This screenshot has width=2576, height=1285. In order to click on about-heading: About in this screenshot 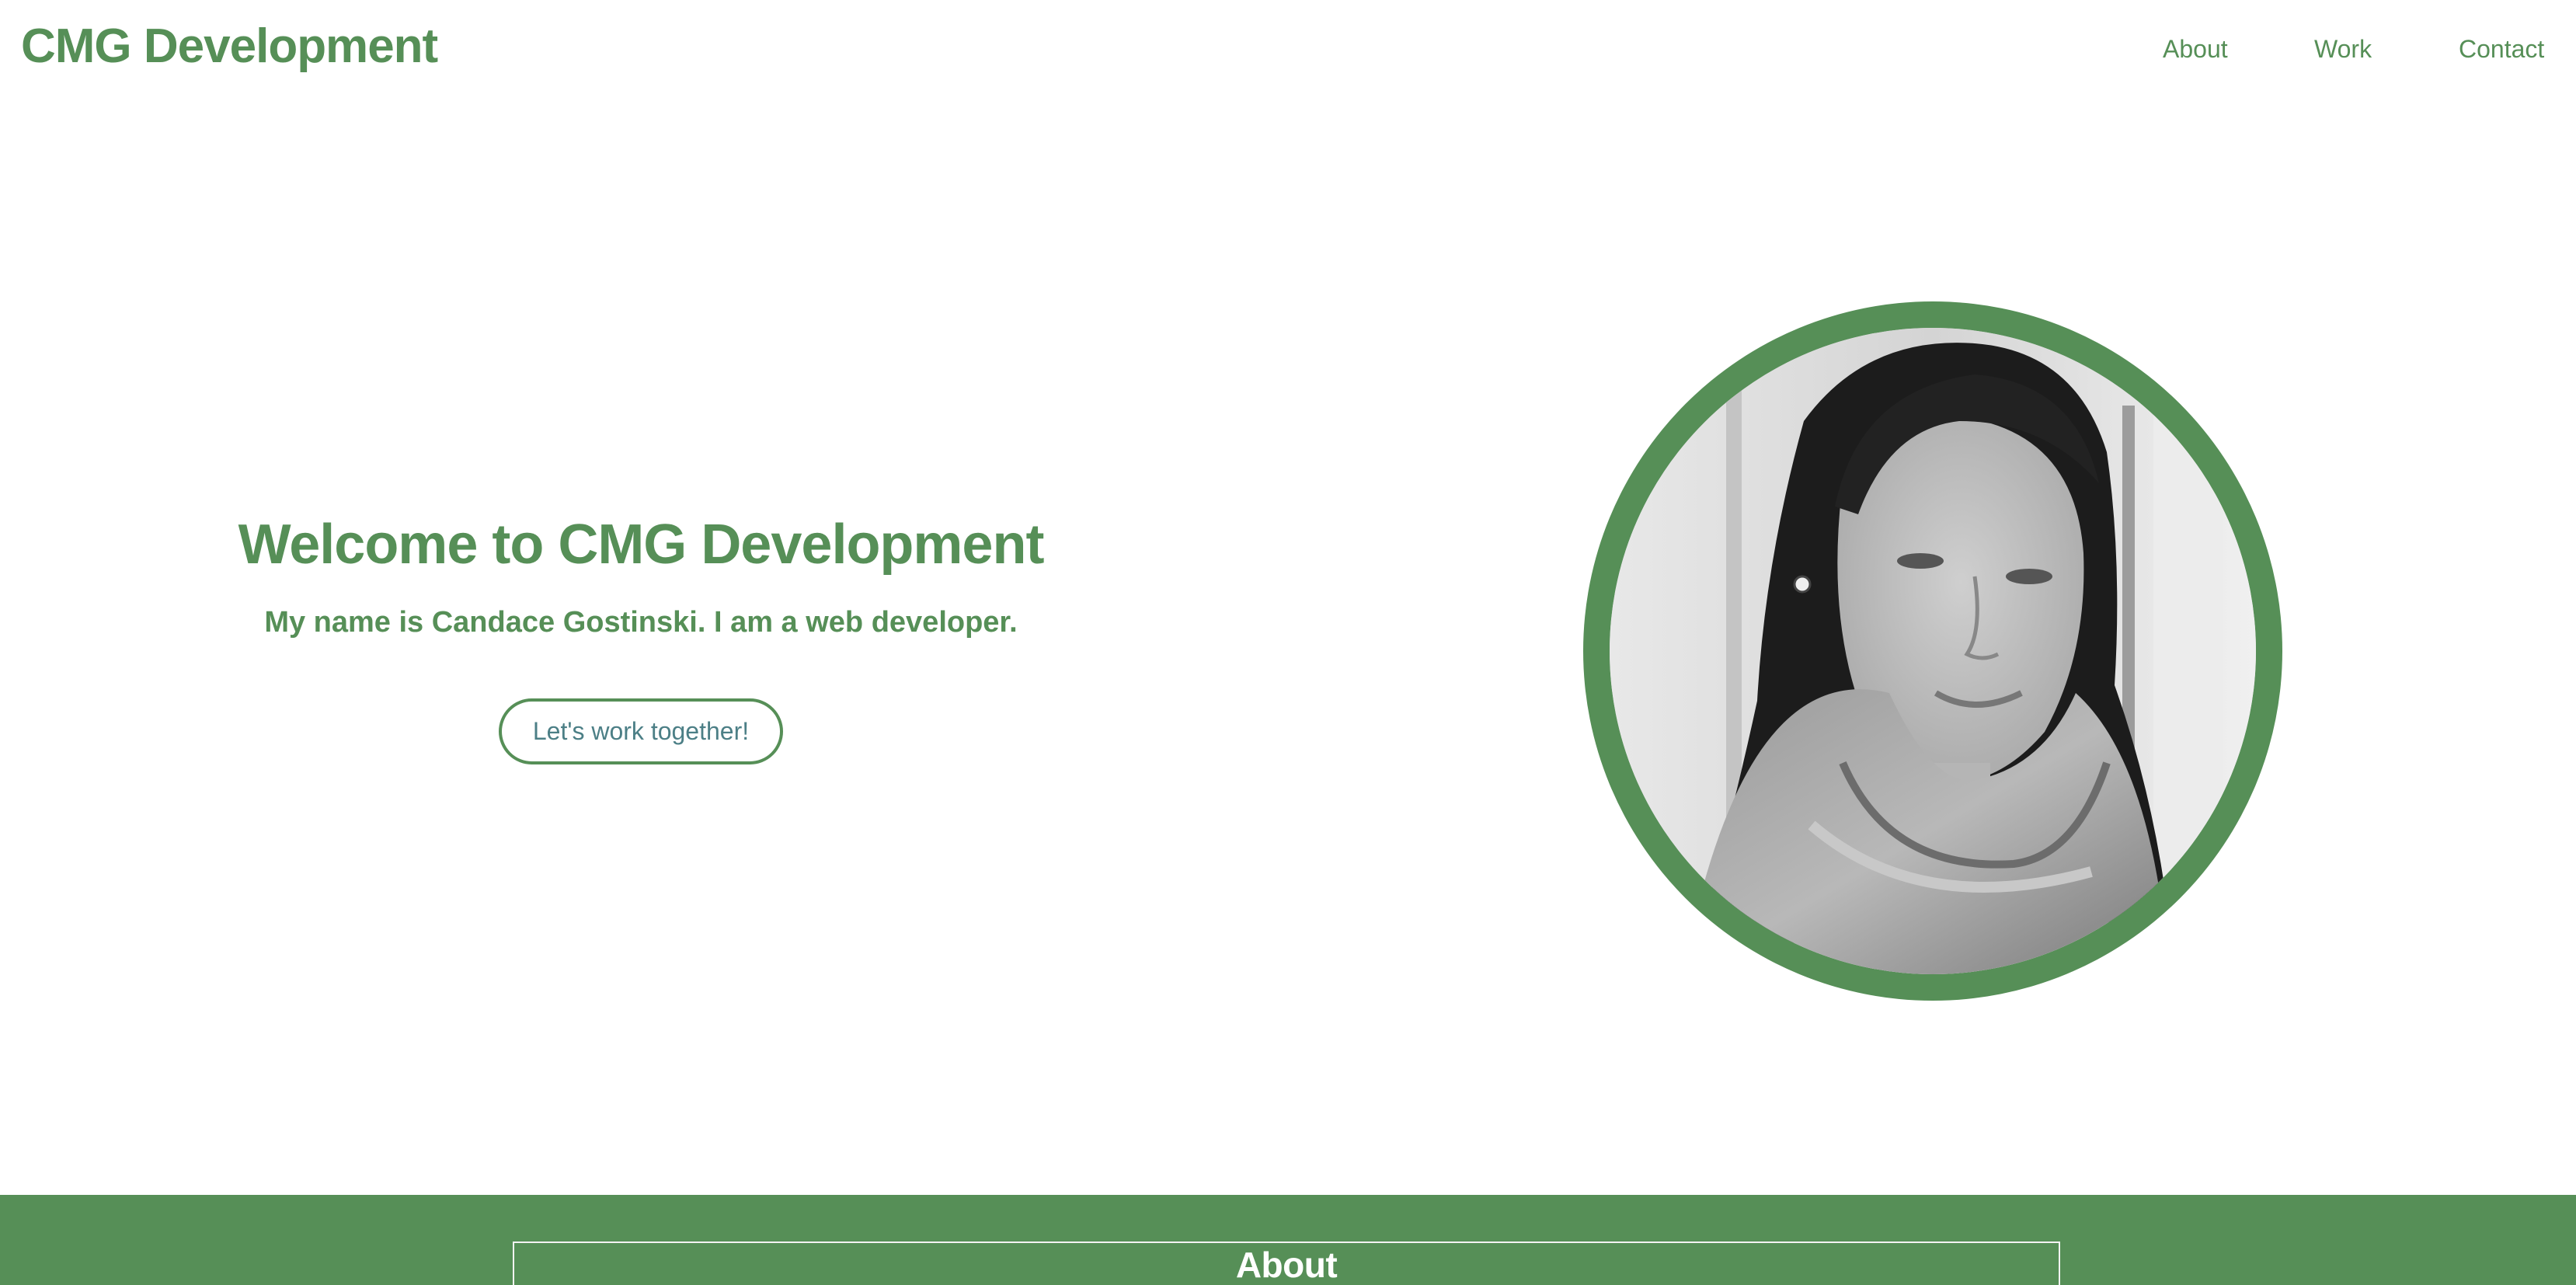, I will do `click(1286, 1265)`.